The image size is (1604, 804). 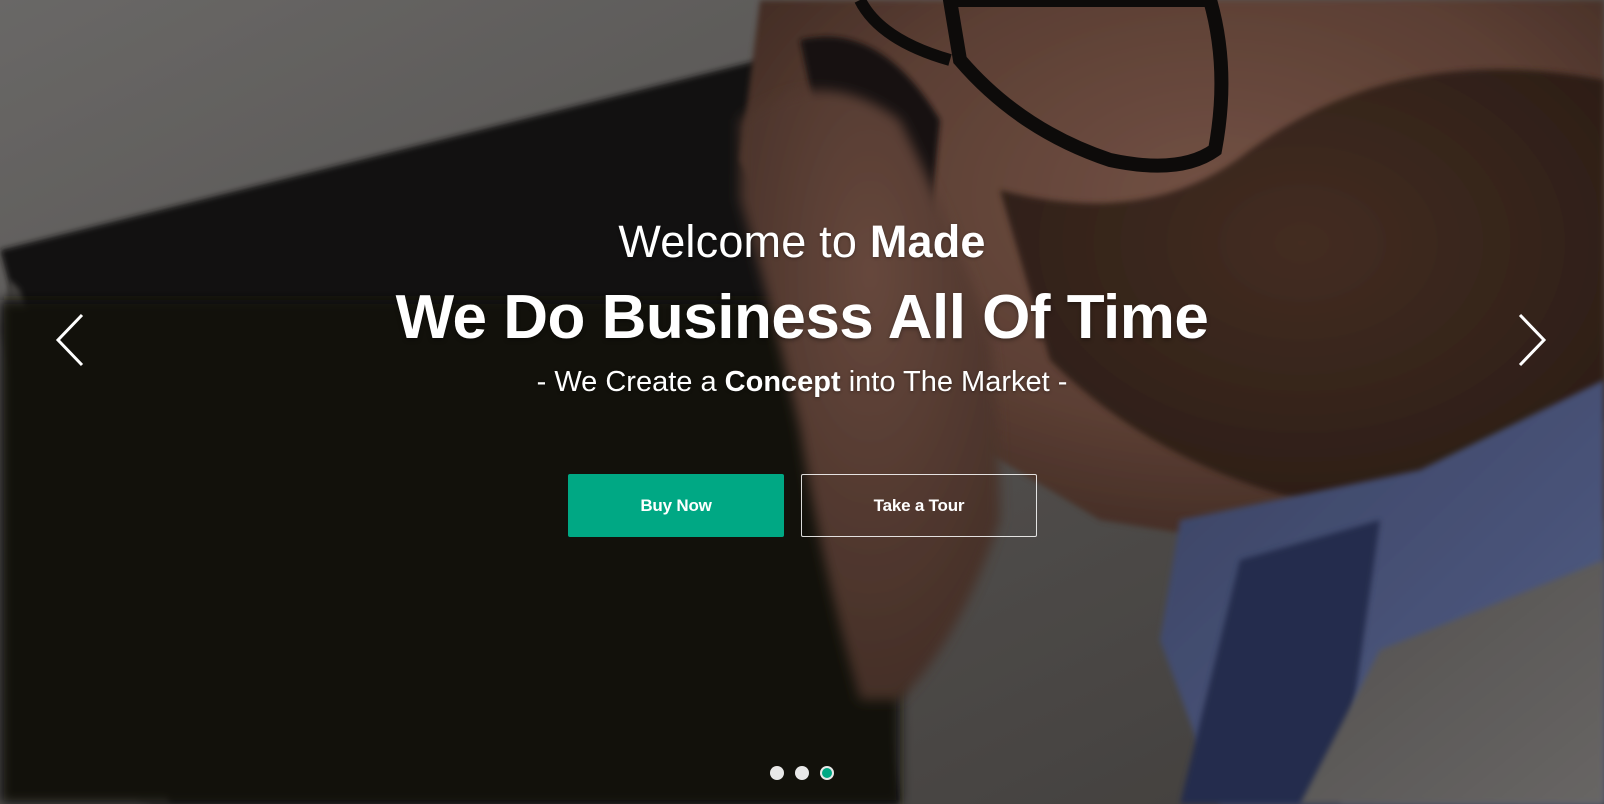 I want to click on tagline-prefix: - We Create a, so click(x=630, y=382).